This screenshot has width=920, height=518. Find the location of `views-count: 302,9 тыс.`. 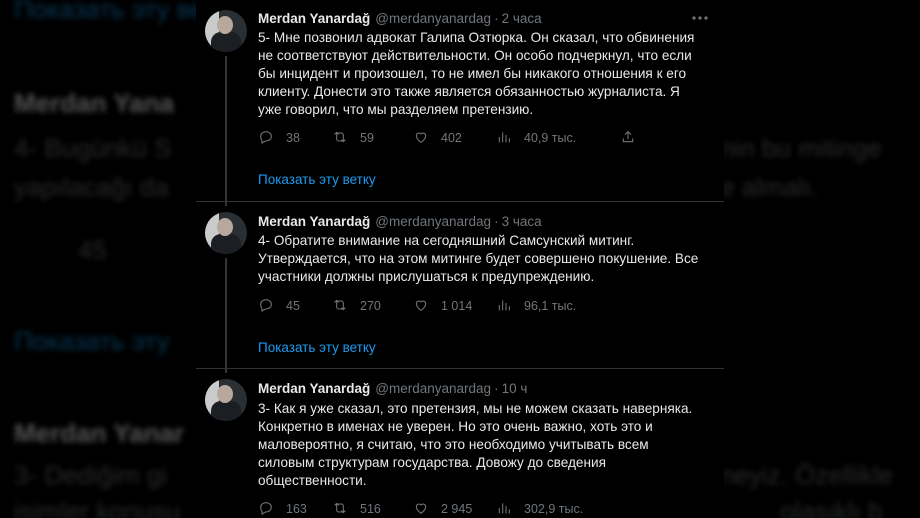

views-count: 302,9 тыс. is located at coordinates (554, 509).